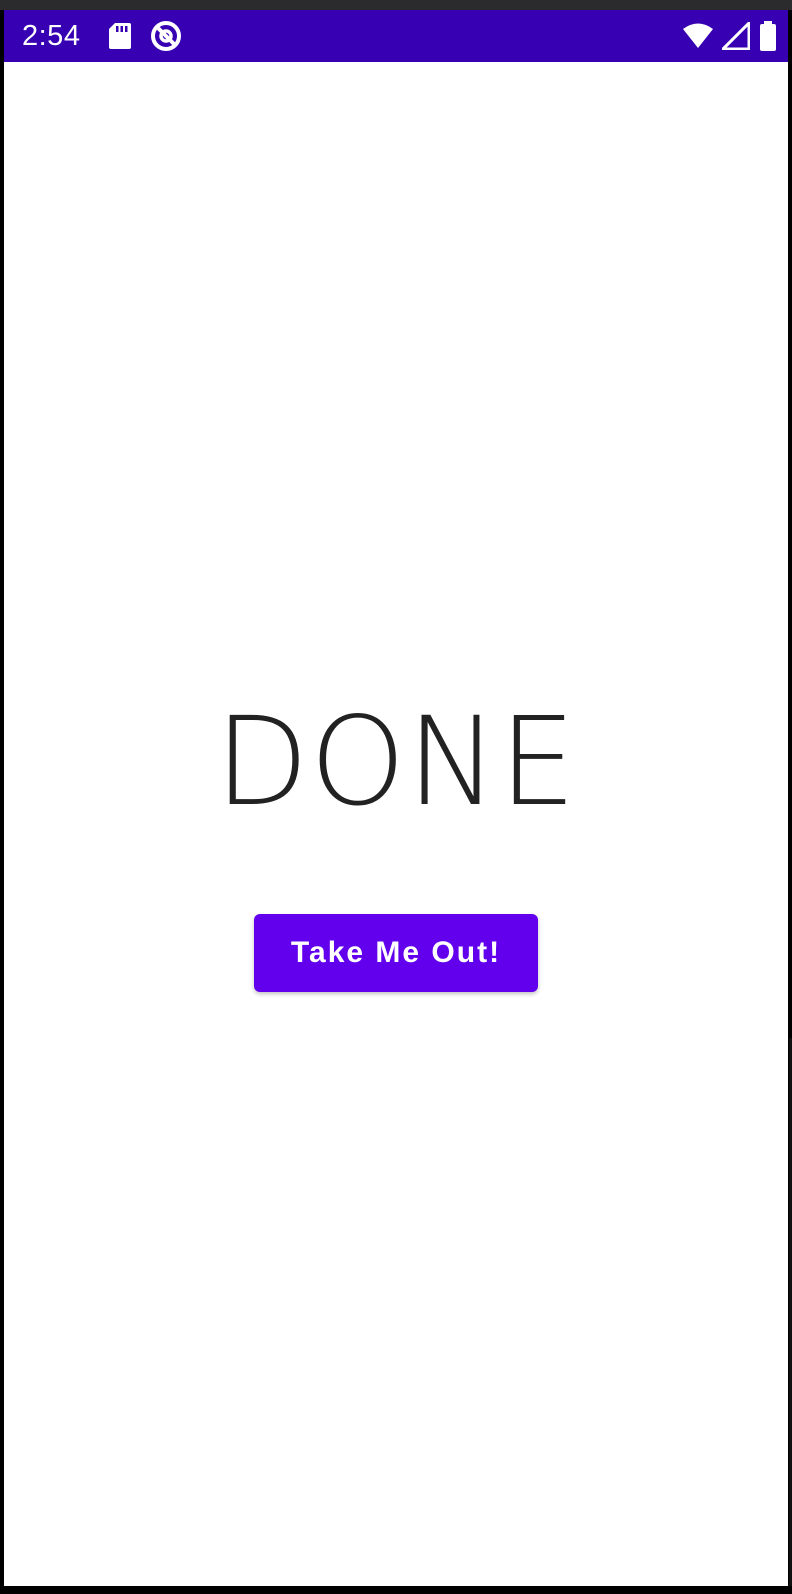  I want to click on status-time: 2:54, so click(51, 36).